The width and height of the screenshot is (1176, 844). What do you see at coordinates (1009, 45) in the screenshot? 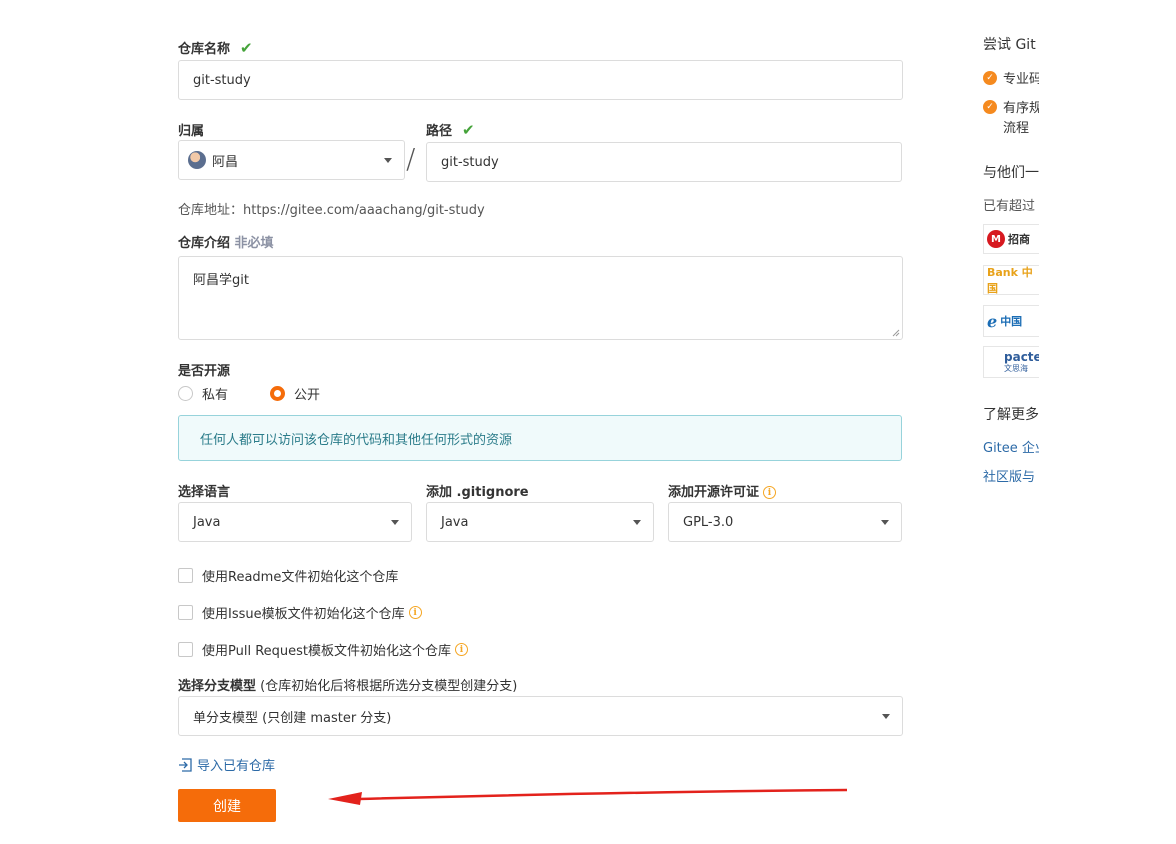
I see `sidebar-try-title: 尝试 Git` at bounding box center [1009, 45].